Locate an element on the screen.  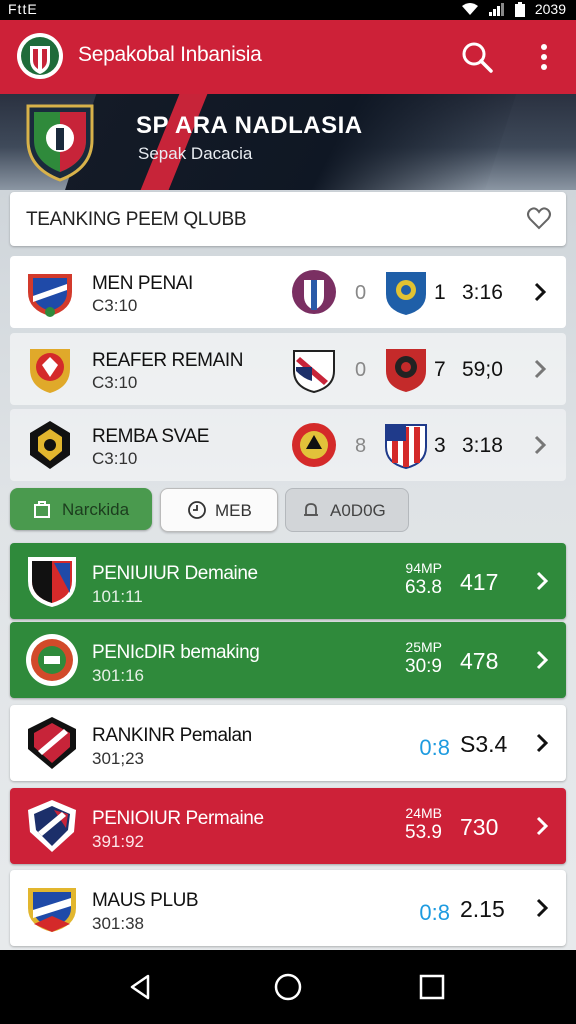
ranking-points: 2.15 is located at coordinates (482, 909).